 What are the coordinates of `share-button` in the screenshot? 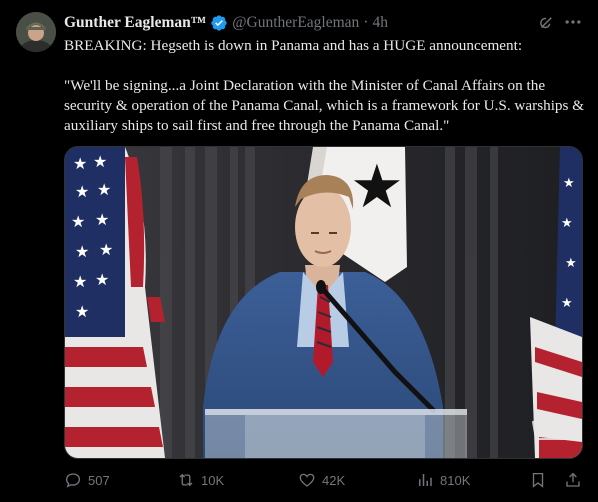 It's located at (573, 480).